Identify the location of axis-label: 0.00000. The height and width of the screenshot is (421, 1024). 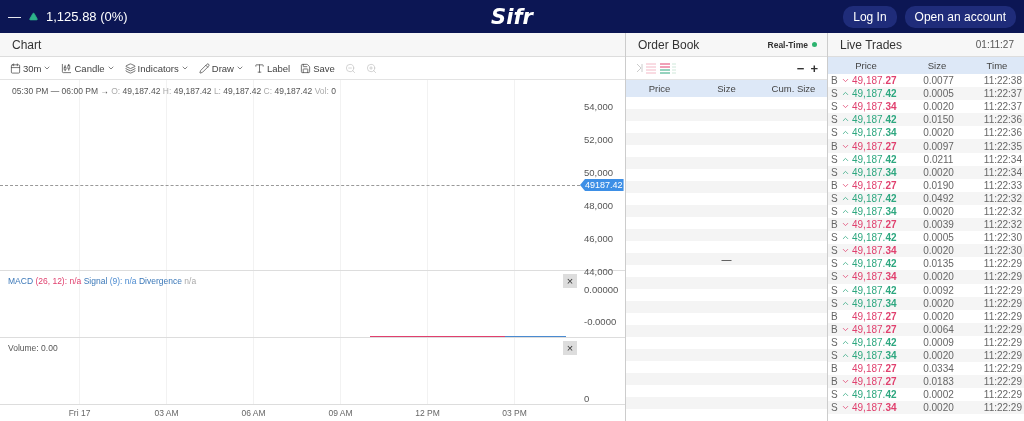
(601, 289).